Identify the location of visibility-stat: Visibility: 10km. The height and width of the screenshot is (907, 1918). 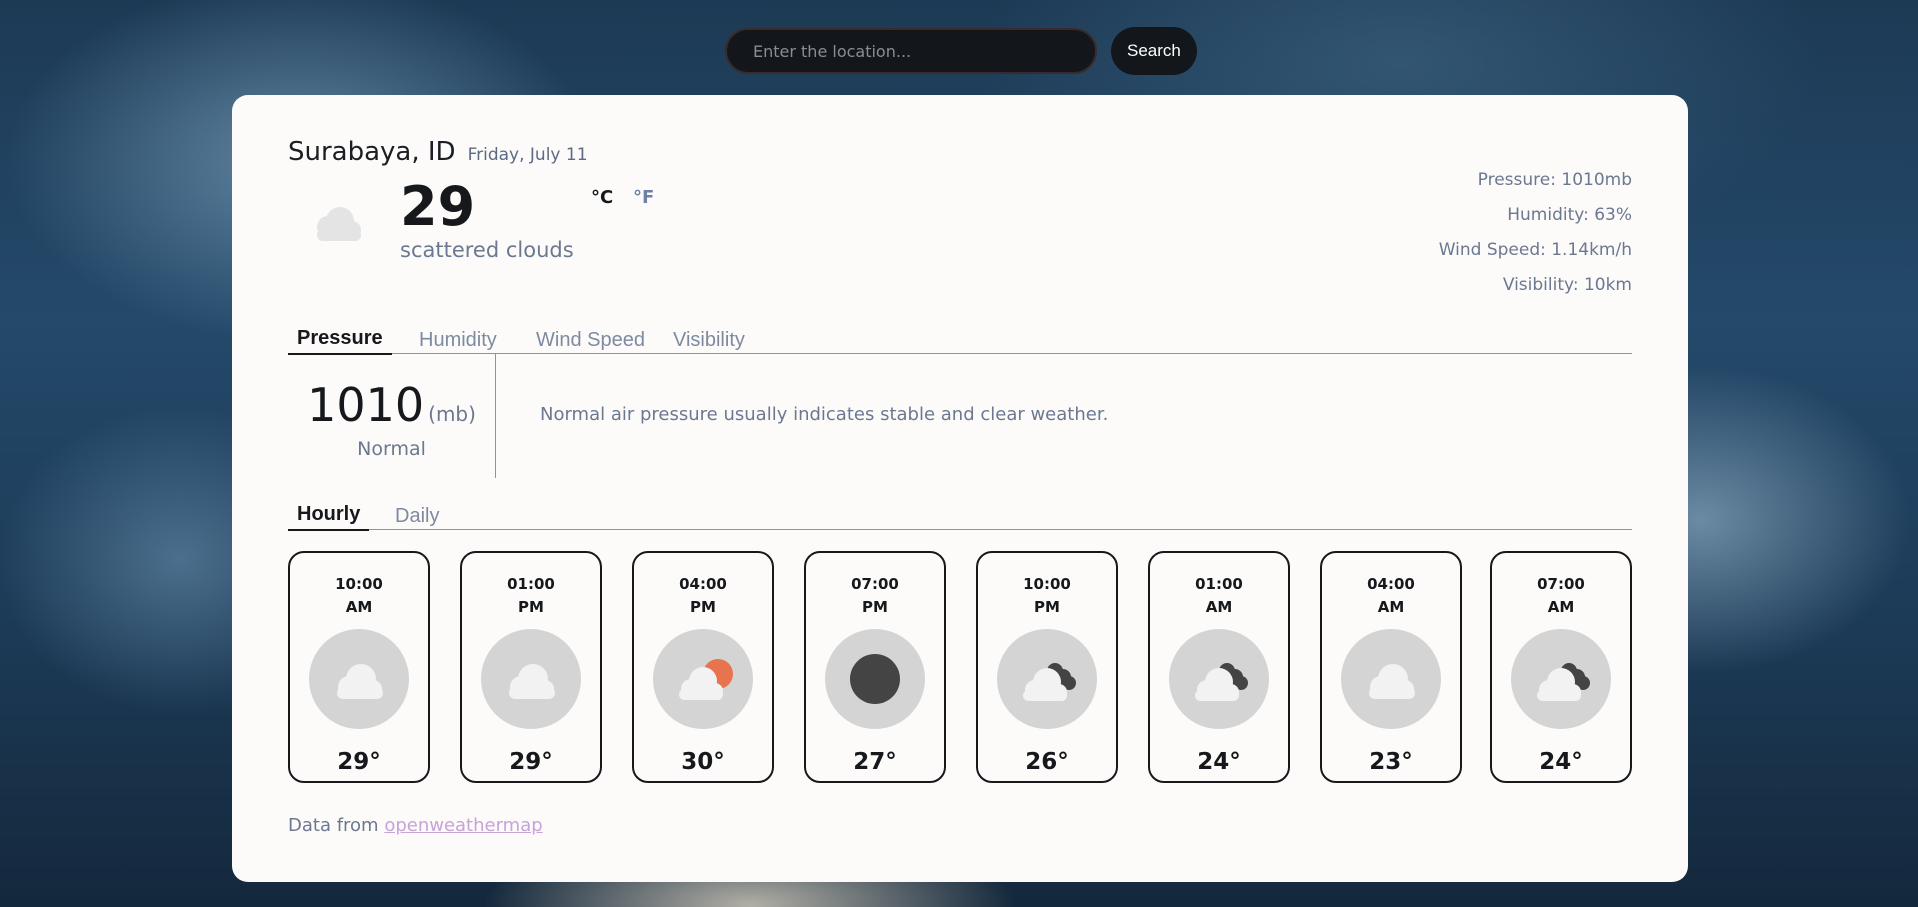
(1567, 285).